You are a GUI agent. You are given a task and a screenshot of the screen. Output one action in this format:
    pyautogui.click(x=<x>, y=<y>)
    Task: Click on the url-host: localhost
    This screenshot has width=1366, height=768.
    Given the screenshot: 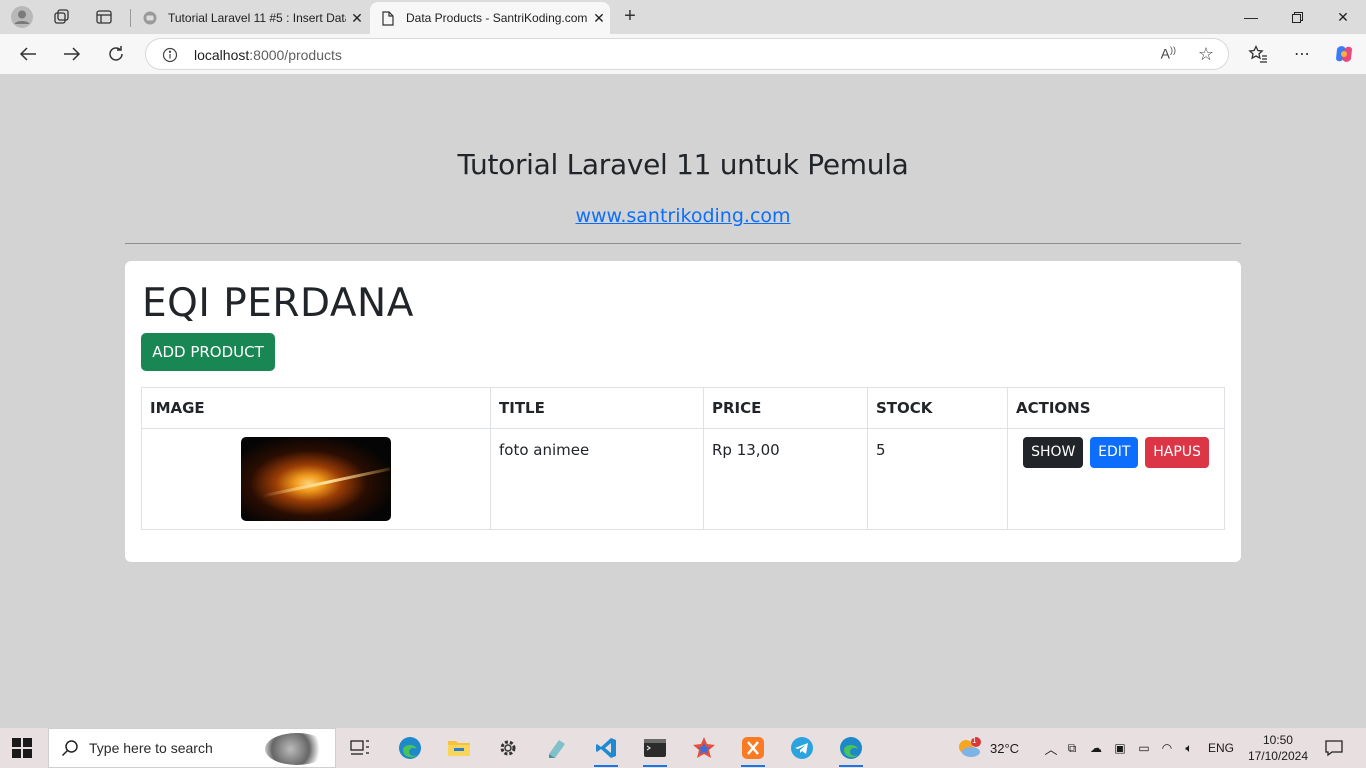 What is the action you would take?
    pyautogui.click(x=222, y=55)
    